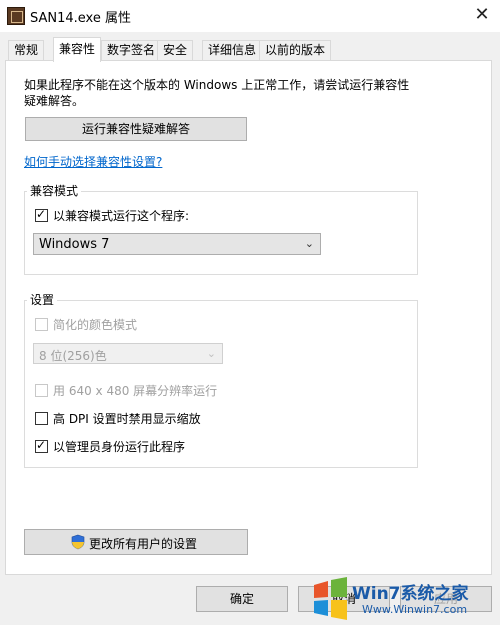 The width and height of the screenshot is (500, 625). Describe the element at coordinates (42, 299) in the screenshot. I see `settings-group-label: 设置` at that location.